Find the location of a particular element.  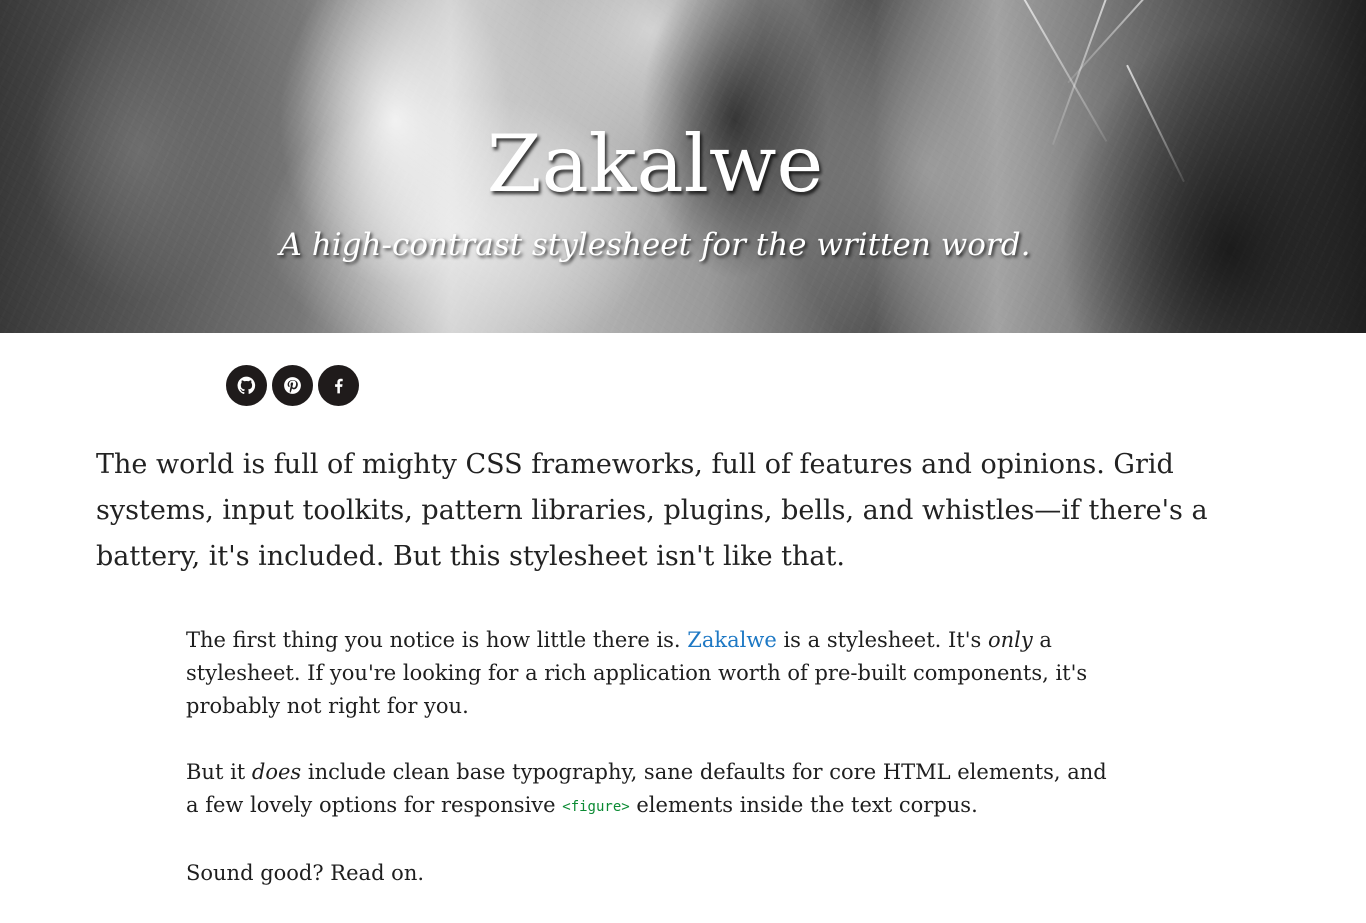

figure-code: <figure> is located at coordinates (596, 807).